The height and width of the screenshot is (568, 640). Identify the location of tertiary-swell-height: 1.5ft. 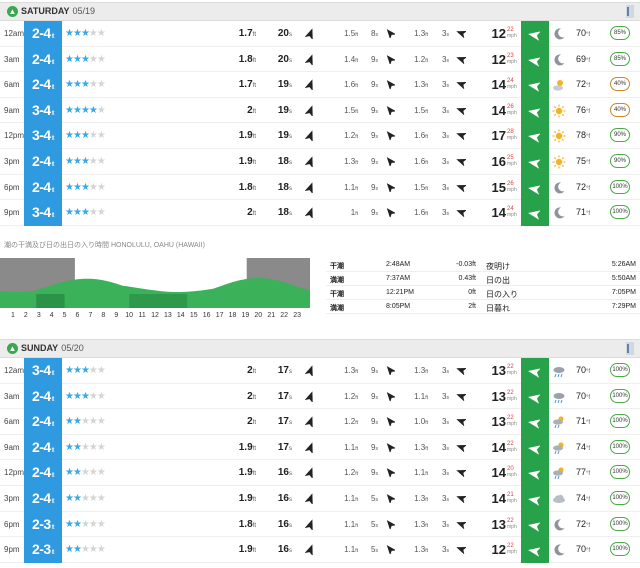
(421, 110).